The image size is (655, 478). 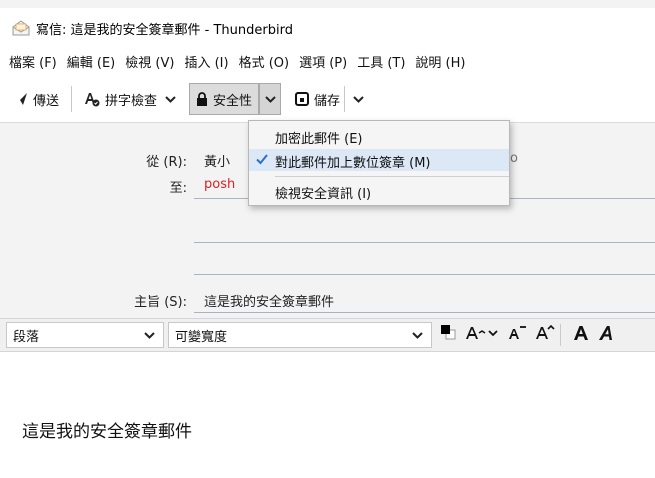 I want to click on format-separator, so click(x=560, y=335).